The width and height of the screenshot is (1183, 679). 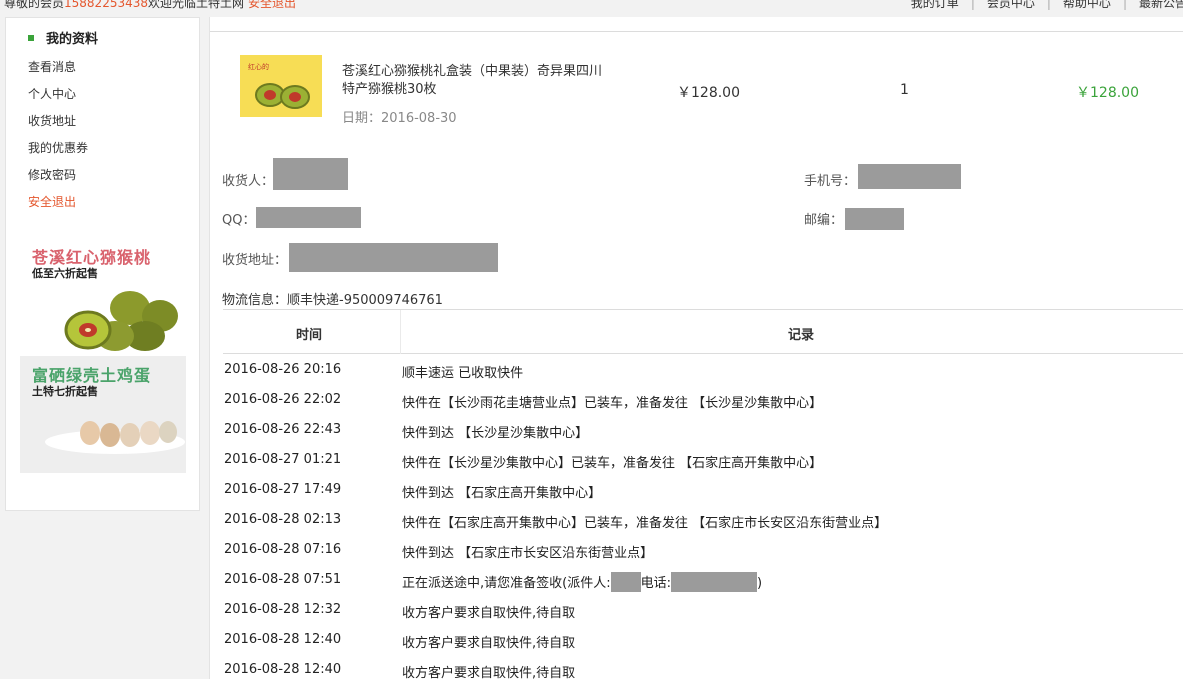 What do you see at coordinates (196, 5) in the screenshot?
I see `welcome-suffix: 欢迎光临土特土网` at bounding box center [196, 5].